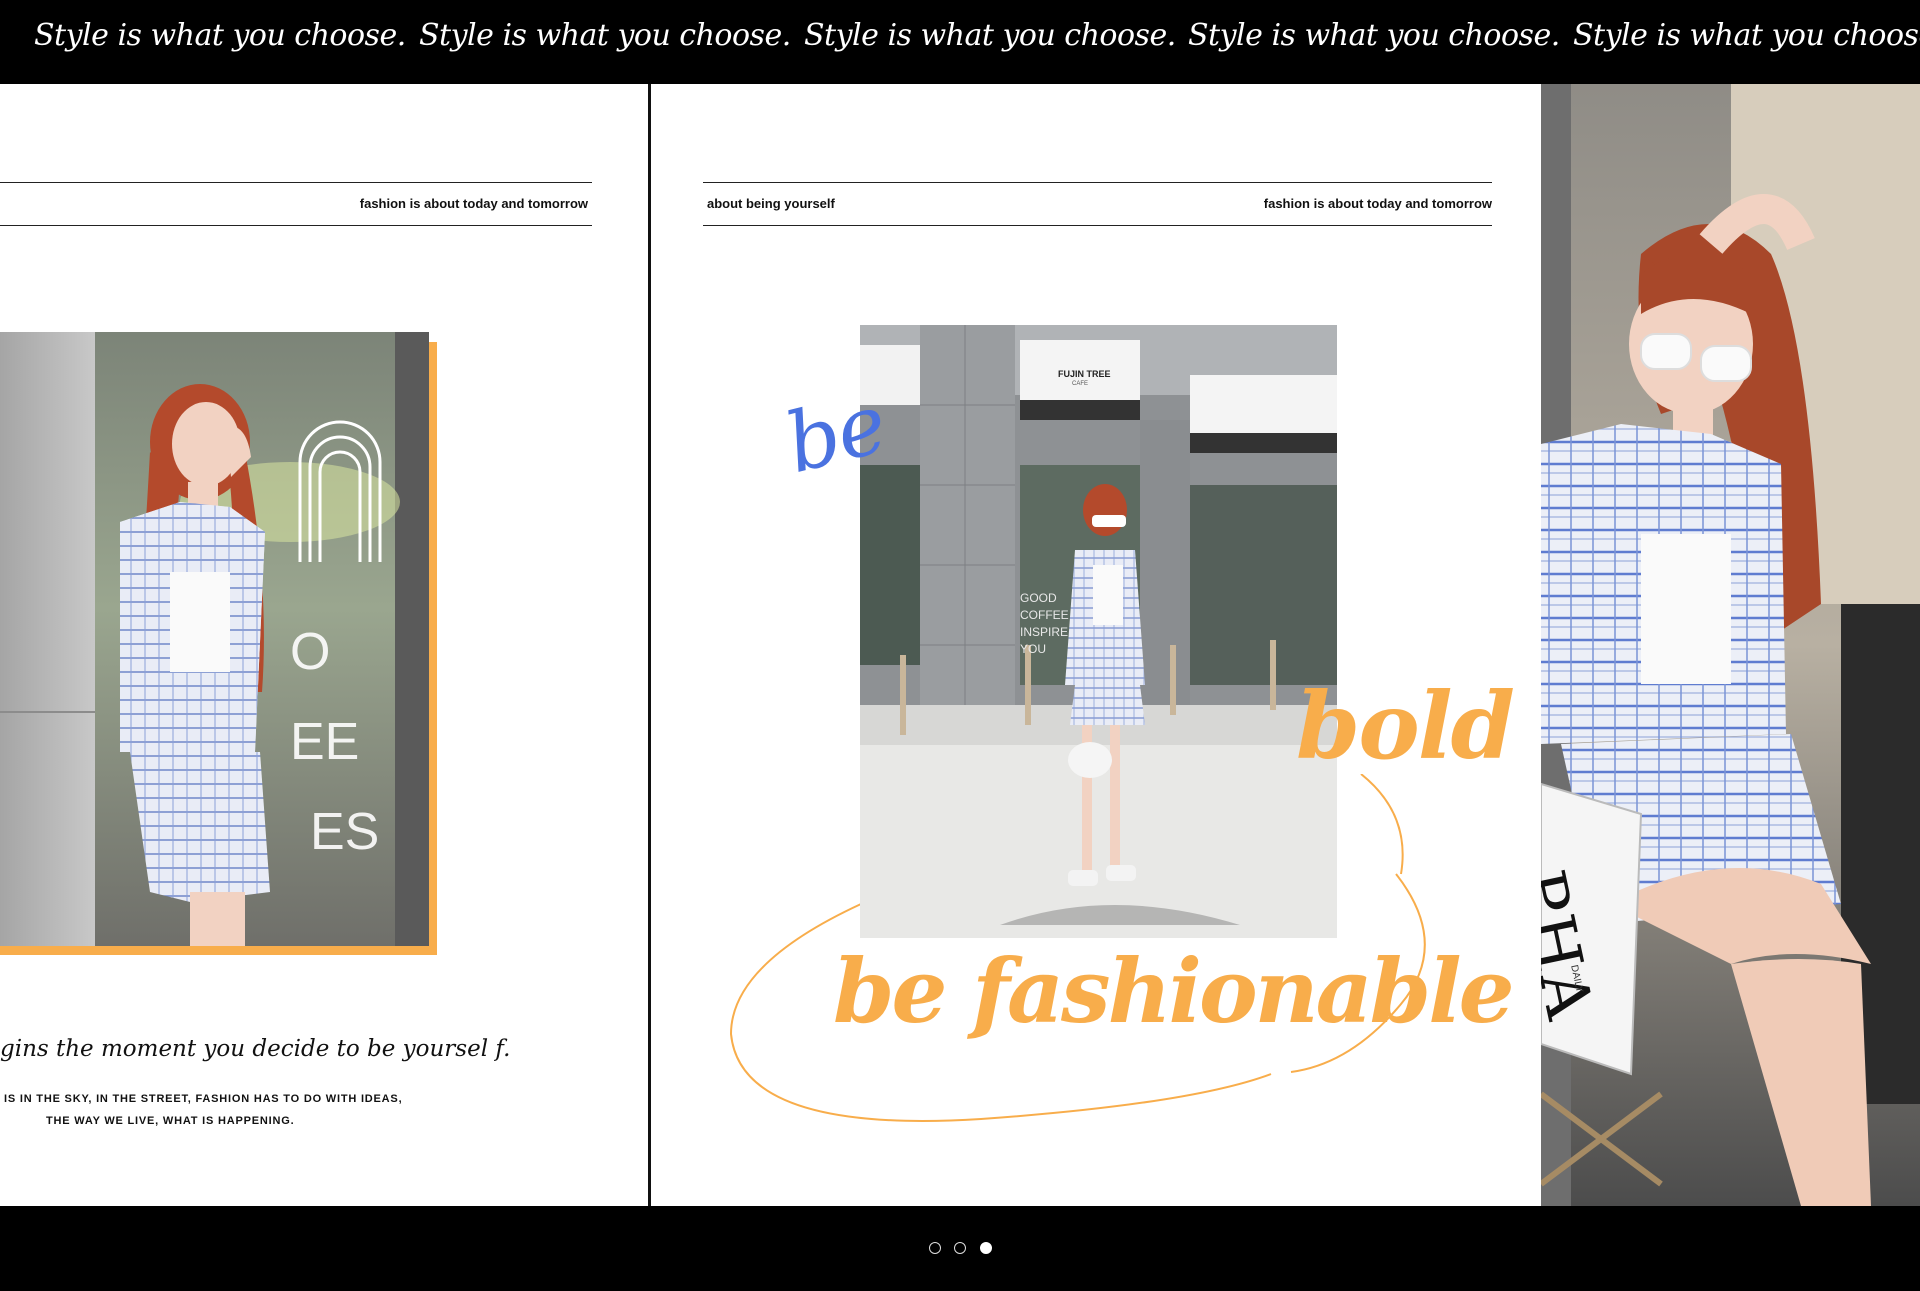 Image resolution: width=1920 pixels, height=1291 pixels. I want to click on street-model-photo: FUJIN TREE CAFE GOOD COFFEE INSPIRE YOU, so click(1098, 631).